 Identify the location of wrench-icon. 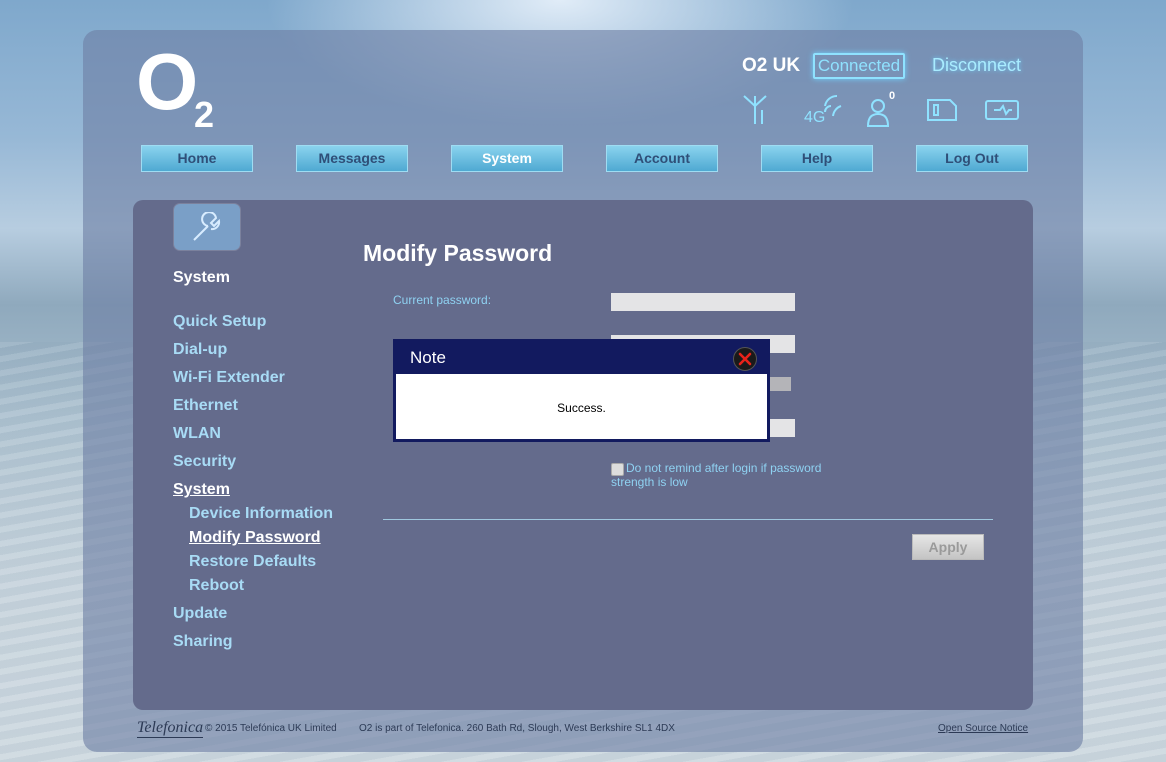
(207, 226).